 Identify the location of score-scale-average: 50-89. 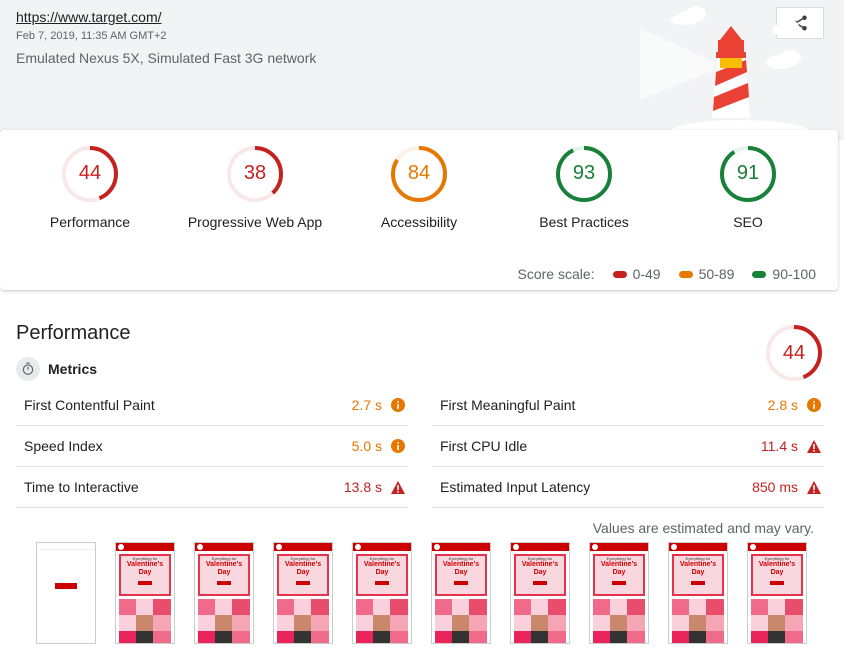
(706, 274).